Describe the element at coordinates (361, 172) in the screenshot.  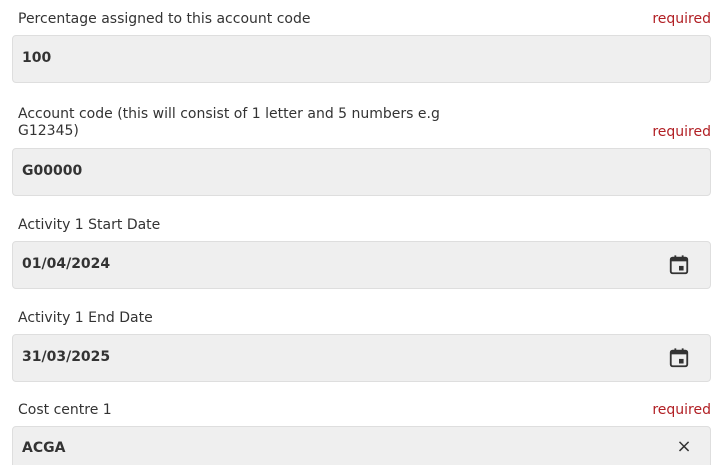
I see `account-code-input: G00000` at that location.